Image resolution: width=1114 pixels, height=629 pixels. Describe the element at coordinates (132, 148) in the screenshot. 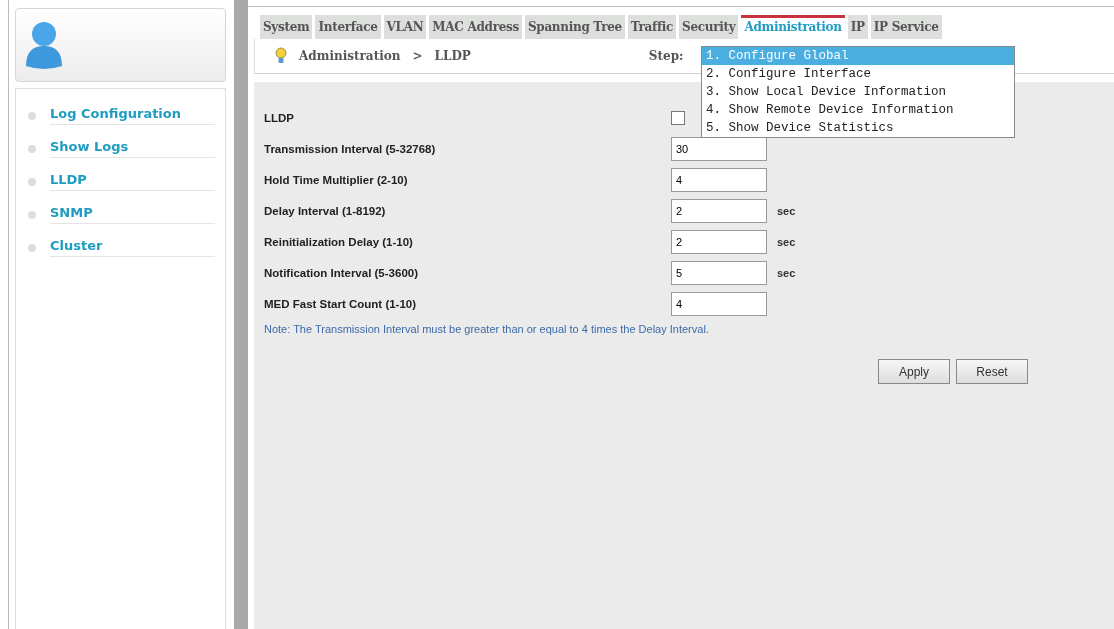

I see `sidebar-item: Show Logs` at that location.